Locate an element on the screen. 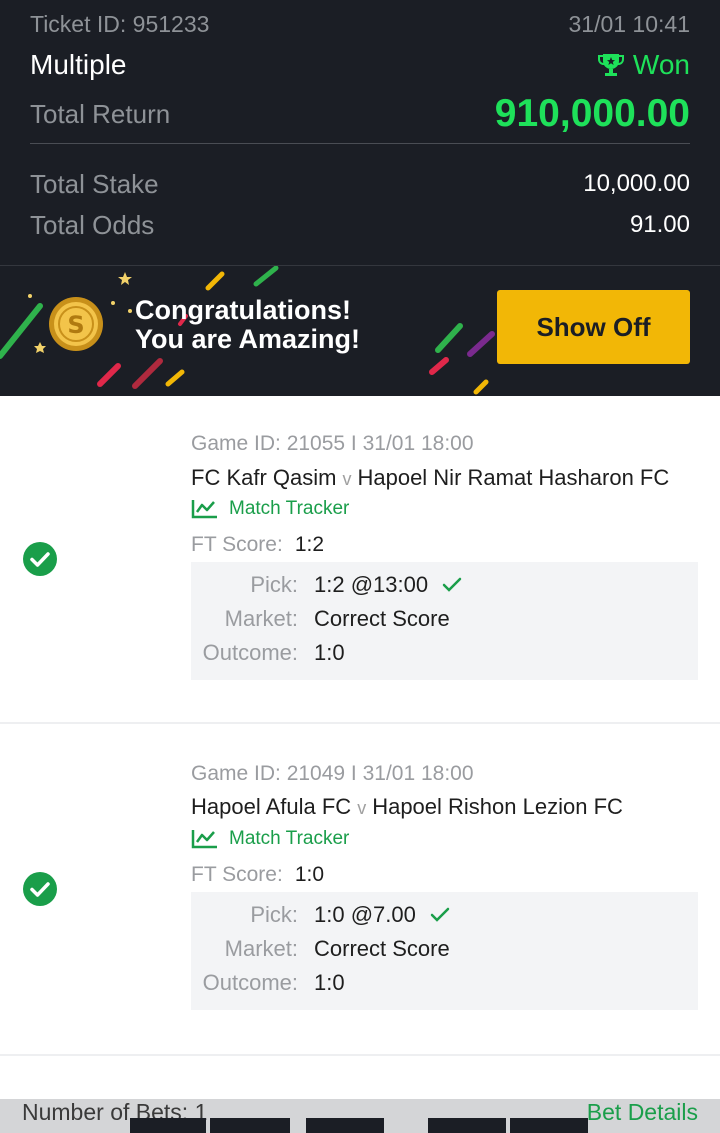 The image size is (720, 1133). total-return-value: 910,000.00 is located at coordinates (592, 113).